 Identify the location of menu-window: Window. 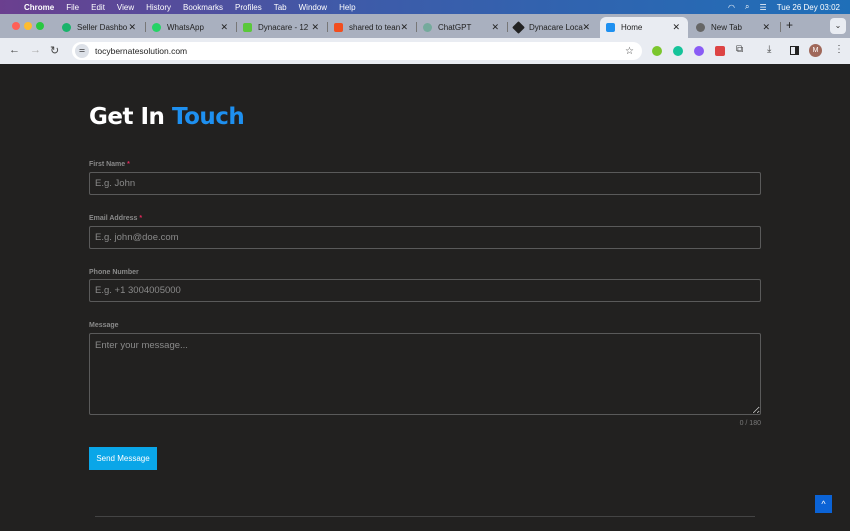
(313, 7).